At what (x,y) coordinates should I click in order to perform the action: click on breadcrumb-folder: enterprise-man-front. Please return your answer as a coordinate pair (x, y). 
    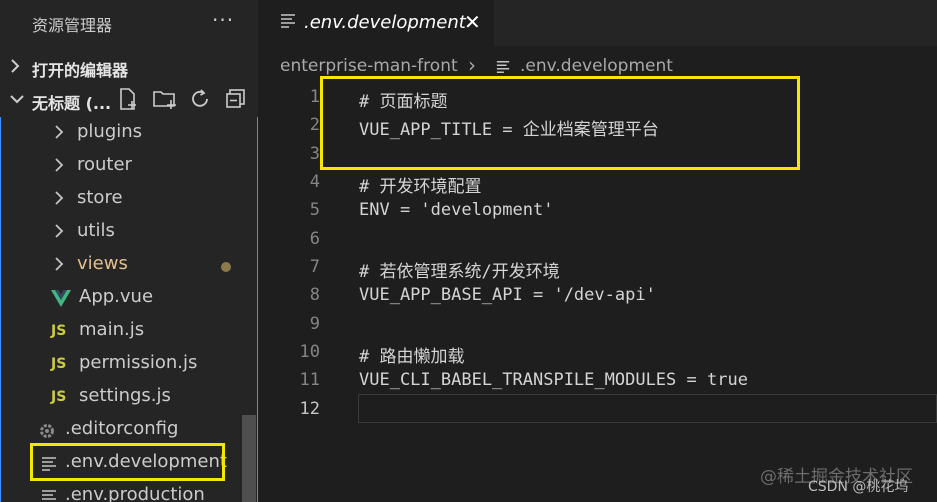
    Looking at the image, I should click on (369, 66).